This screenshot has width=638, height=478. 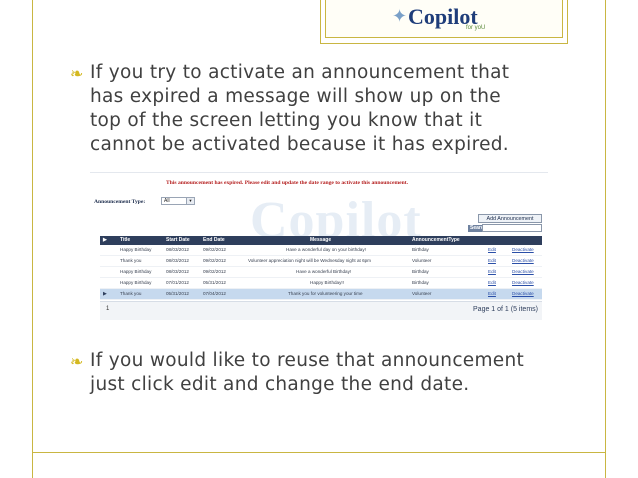 I want to click on star-icon: ✦, so click(x=400, y=16).